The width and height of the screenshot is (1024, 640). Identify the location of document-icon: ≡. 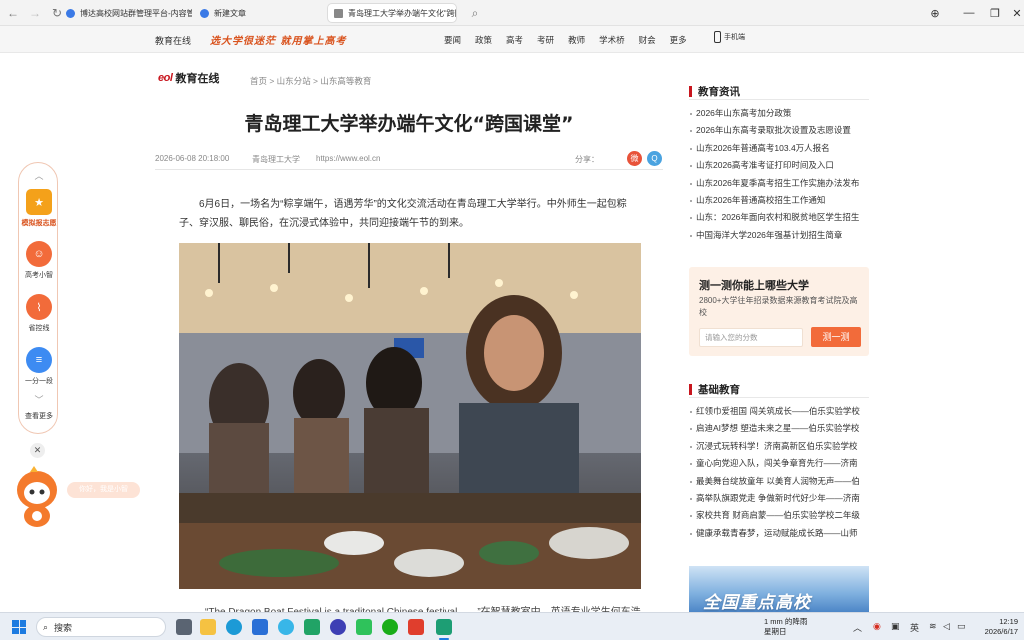
(39, 360).